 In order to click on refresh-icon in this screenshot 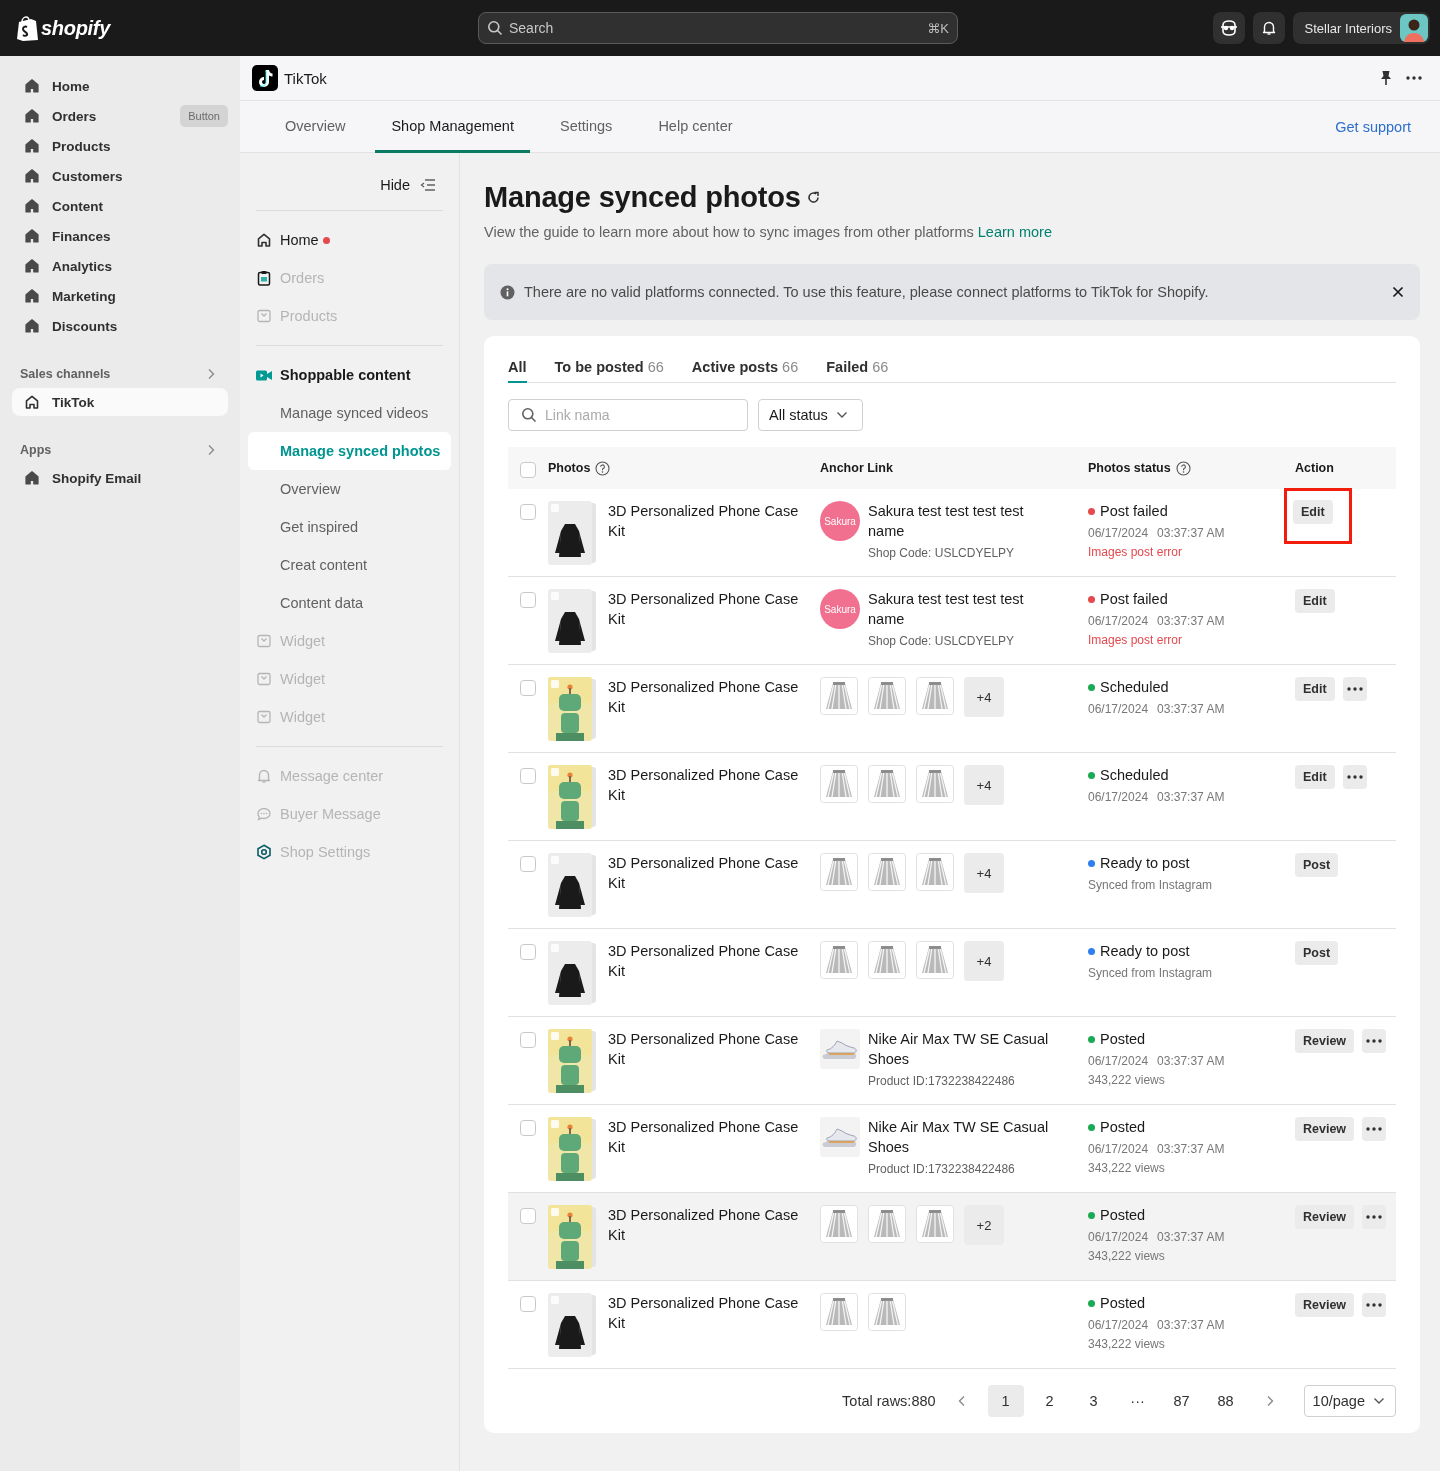, I will do `click(813, 197)`.